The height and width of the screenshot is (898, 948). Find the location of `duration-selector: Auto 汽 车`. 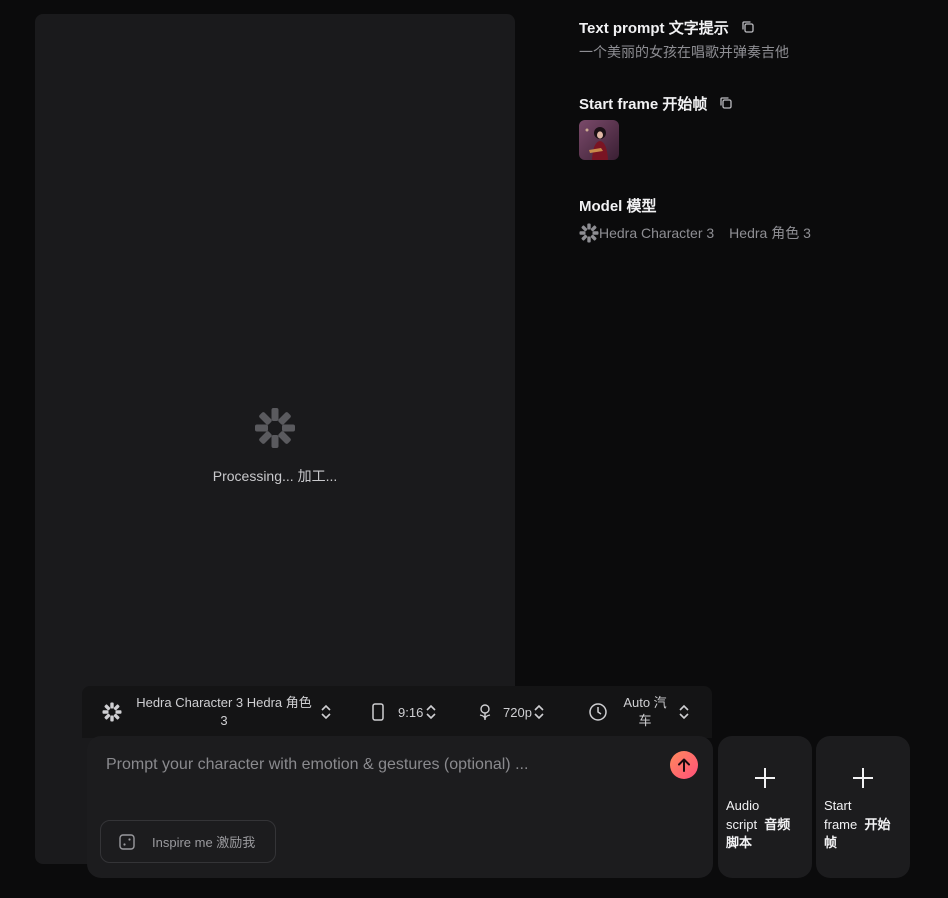

duration-selector: Auto 汽 车 is located at coordinates (639, 712).